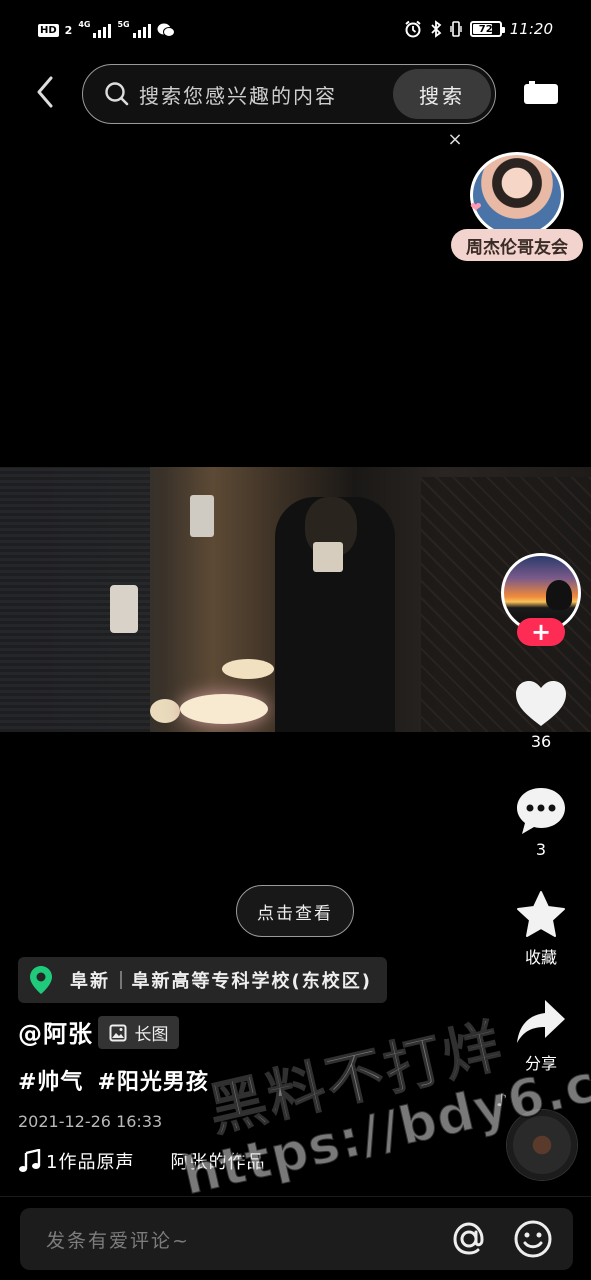 The height and width of the screenshot is (1280, 591). I want to click on favorite-button: 收藏, so click(541, 929).